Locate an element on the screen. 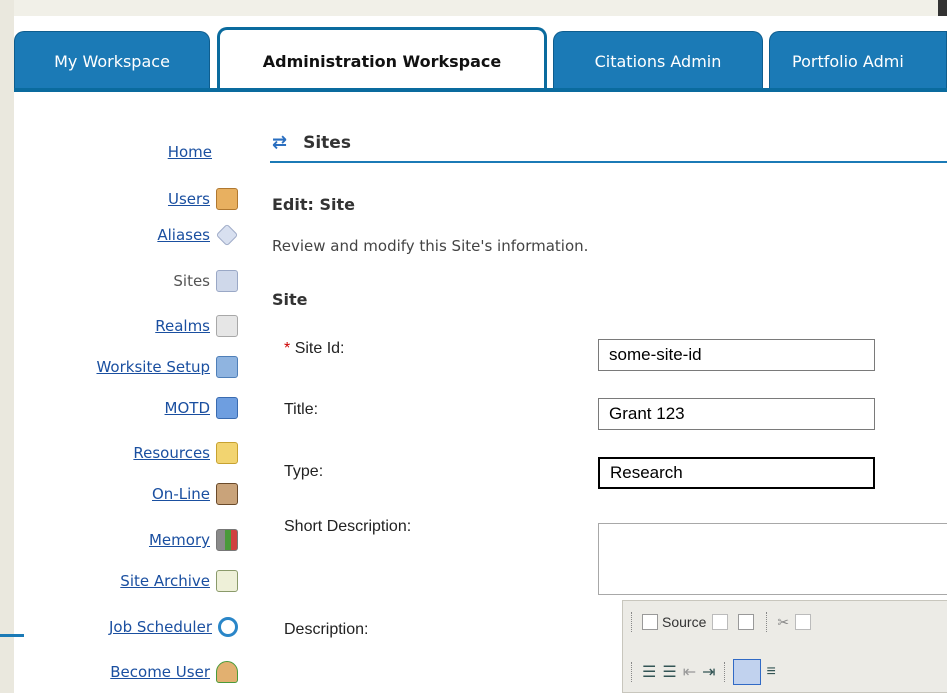 Image resolution: width=947 pixels, height=693 pixels. short-description-field is located at coordinates (772, 559).